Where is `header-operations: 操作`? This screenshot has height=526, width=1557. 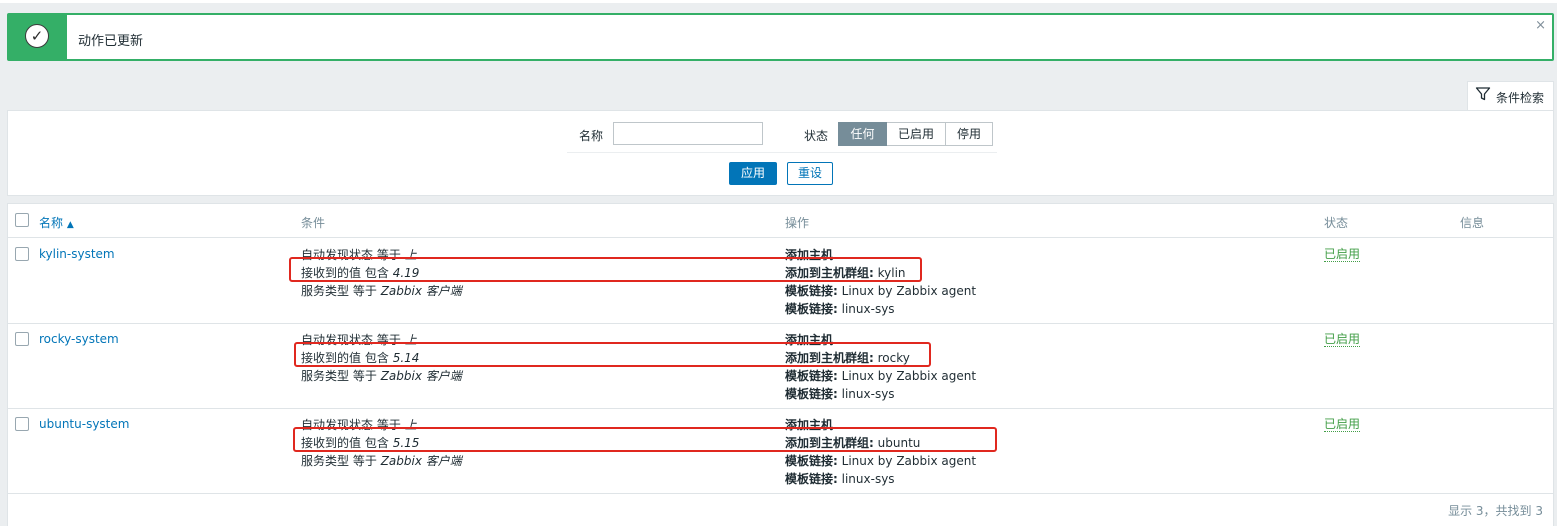 header-operations: 操作 is located at coordinates (797, 223).